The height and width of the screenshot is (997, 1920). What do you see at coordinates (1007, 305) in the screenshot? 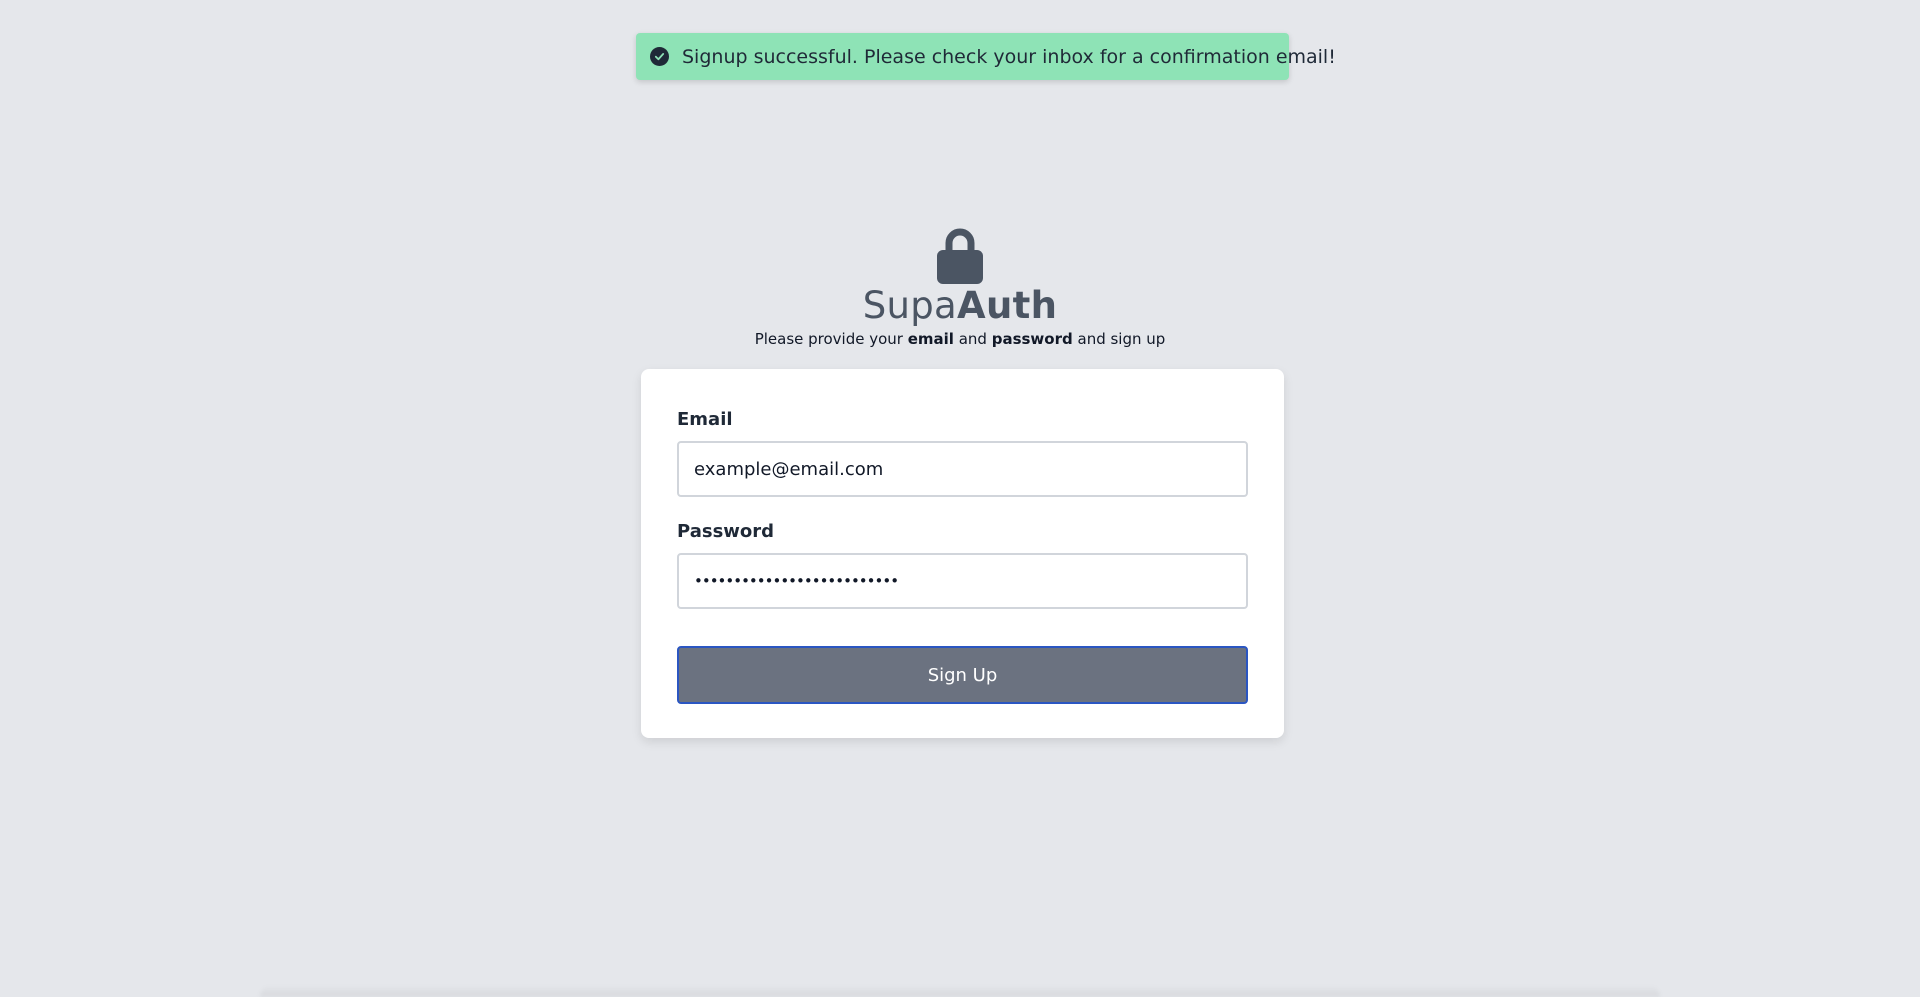
I see `app-title-bold: Auth` at bounding box center [1007, 305].